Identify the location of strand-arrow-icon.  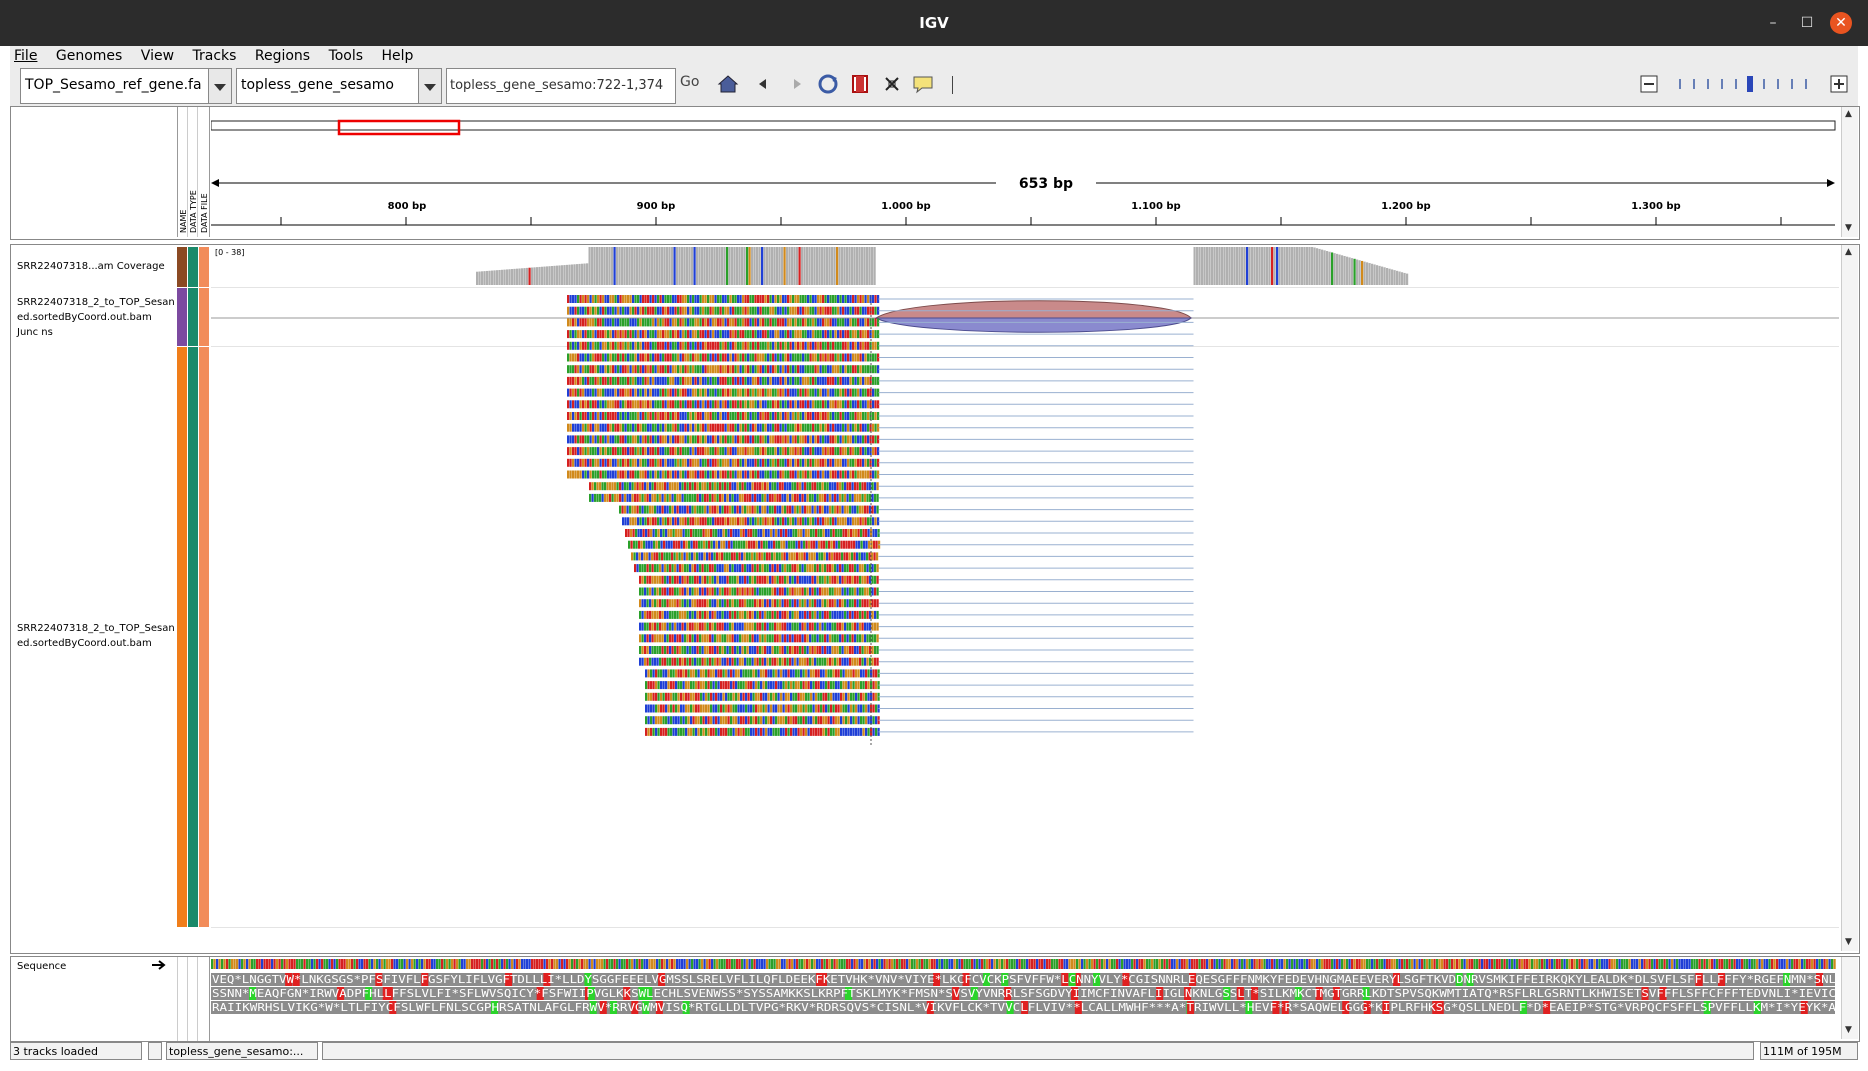
(160, 965).